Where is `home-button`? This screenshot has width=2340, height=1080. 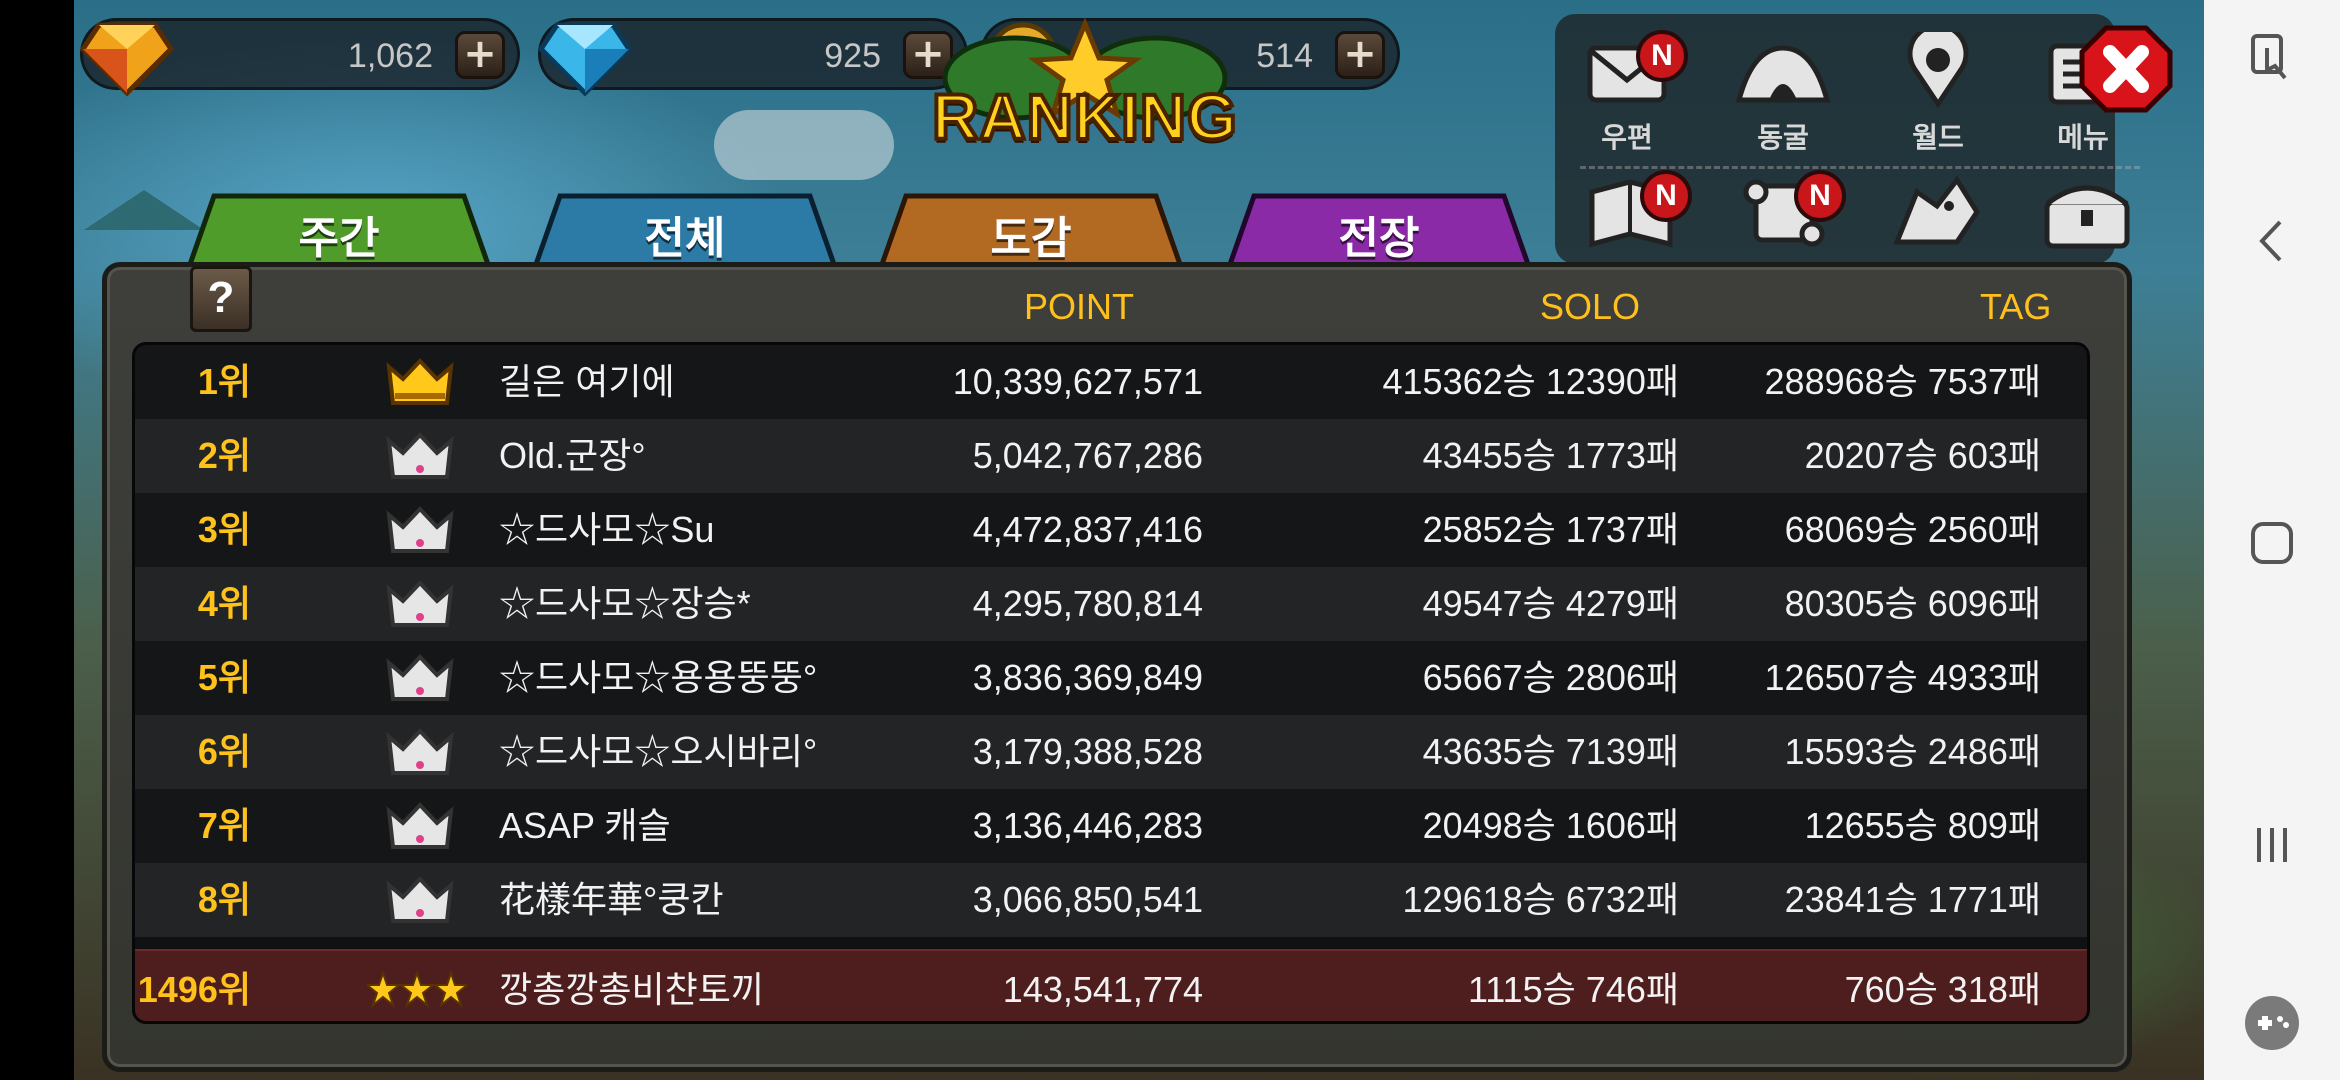 home-button is located at coordinates (2272, 543).